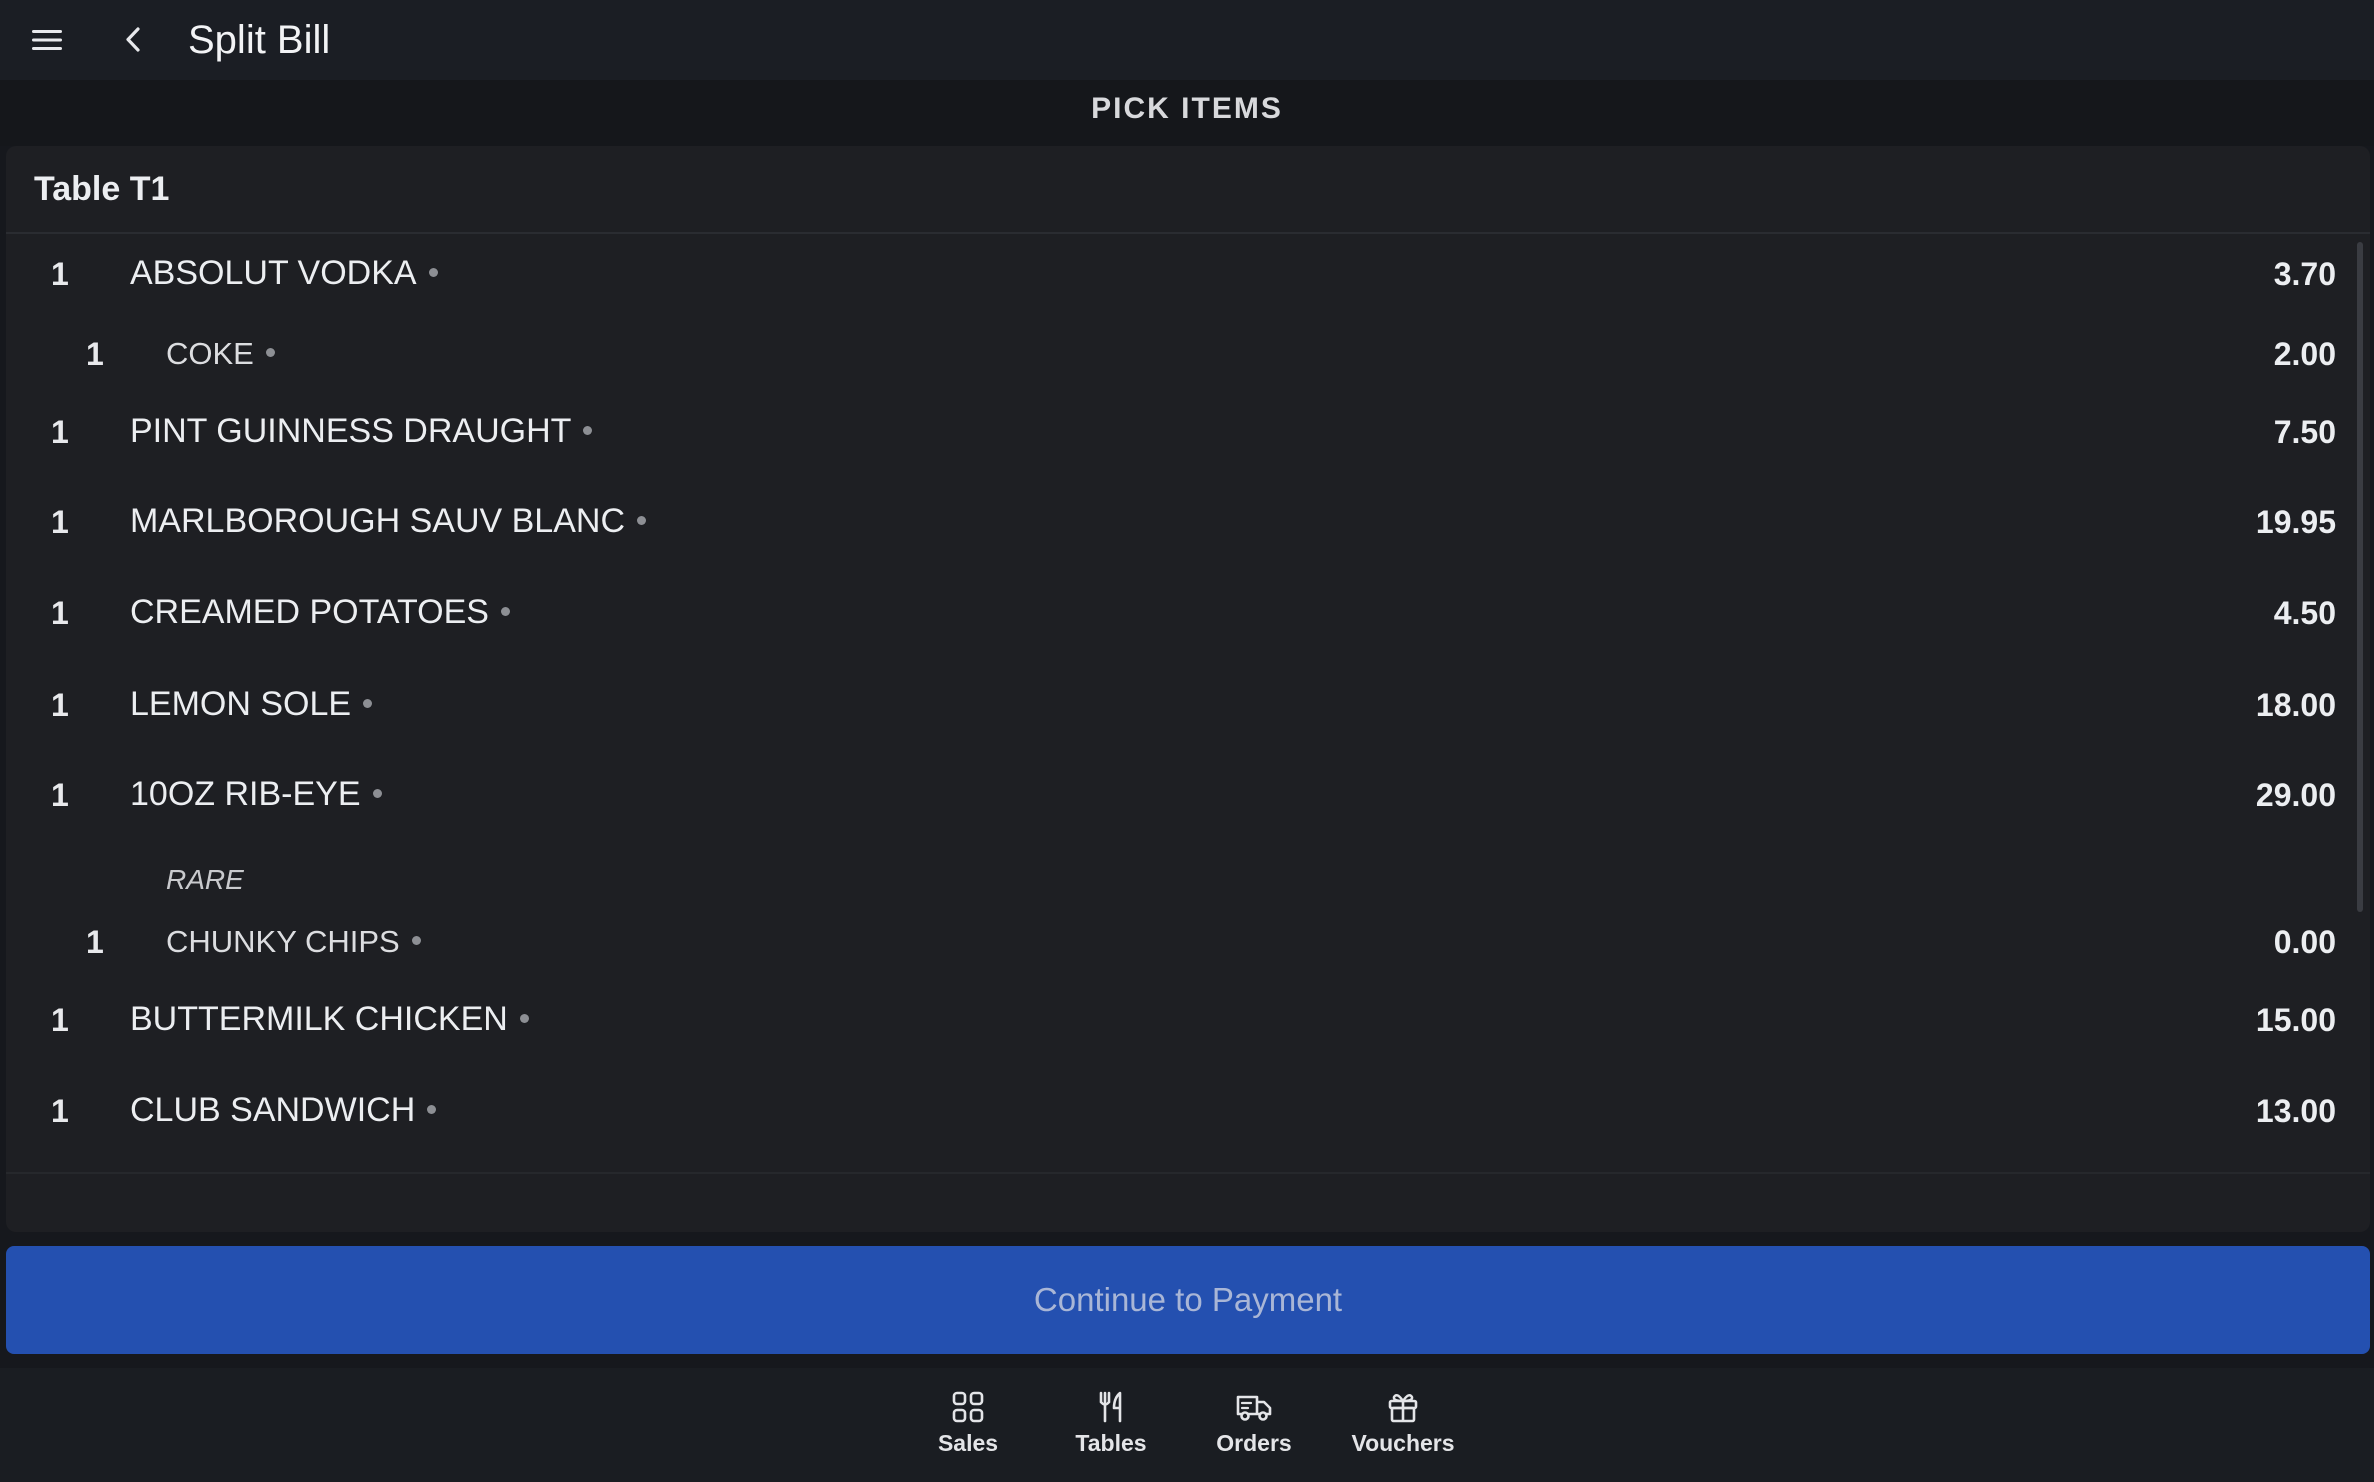 Image resolution: width=2374 pixels, height=1482 pixels. I want to click on item-name: CLUB SANDWICH, so click(283, 1110).